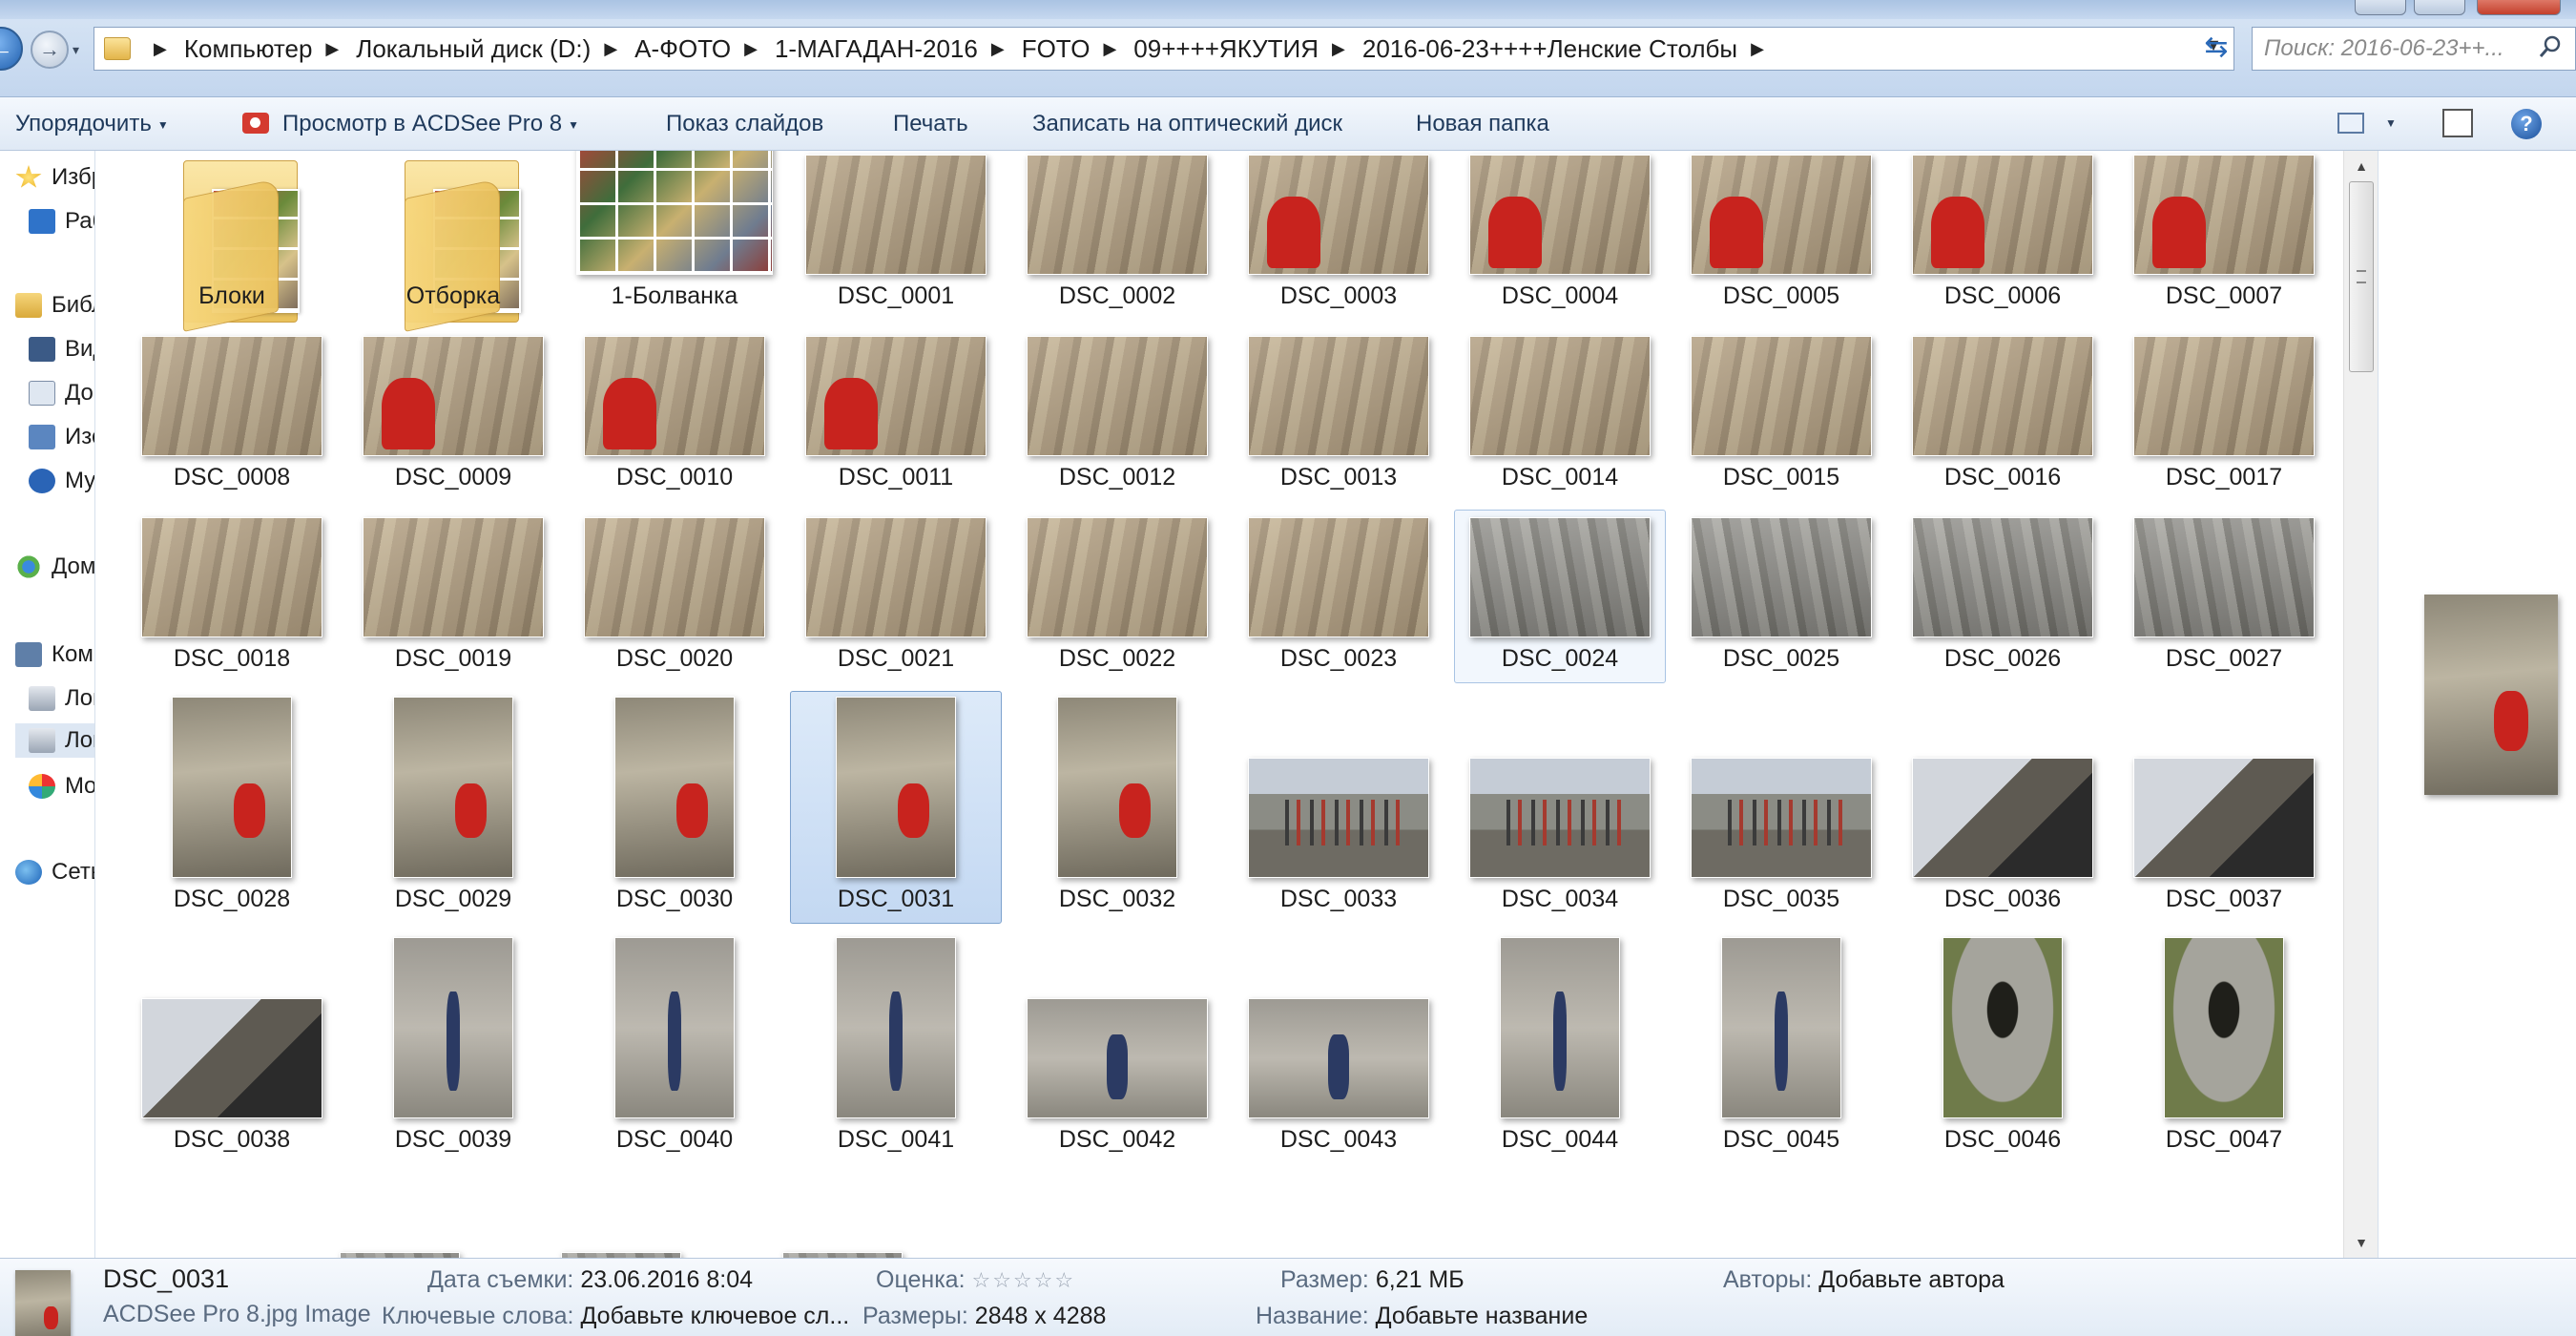 The image size is (2576, 1336). Describe the element at coordinates (453, 604) in the screenshot. I see `file-item: DSC_0019` at that location.